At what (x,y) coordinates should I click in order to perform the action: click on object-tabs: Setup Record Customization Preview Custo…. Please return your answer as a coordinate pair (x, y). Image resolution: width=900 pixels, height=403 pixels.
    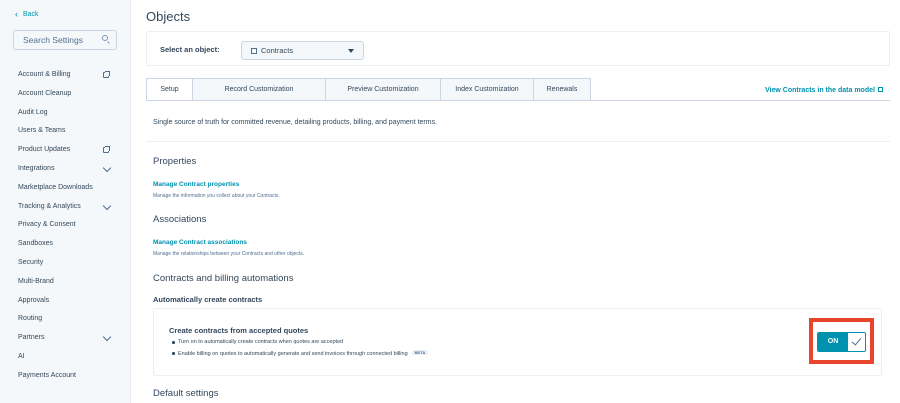
    Looking at the image, I should click on (368, 89).